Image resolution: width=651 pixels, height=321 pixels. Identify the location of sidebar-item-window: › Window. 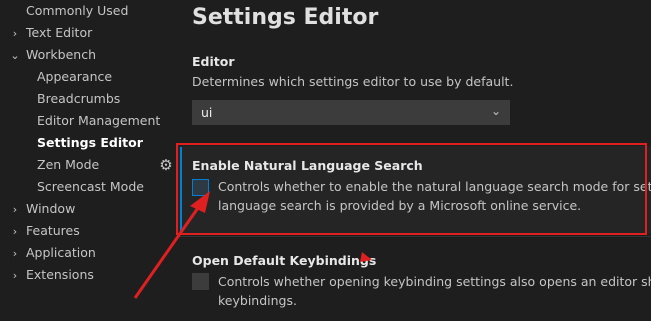
(43, 209).